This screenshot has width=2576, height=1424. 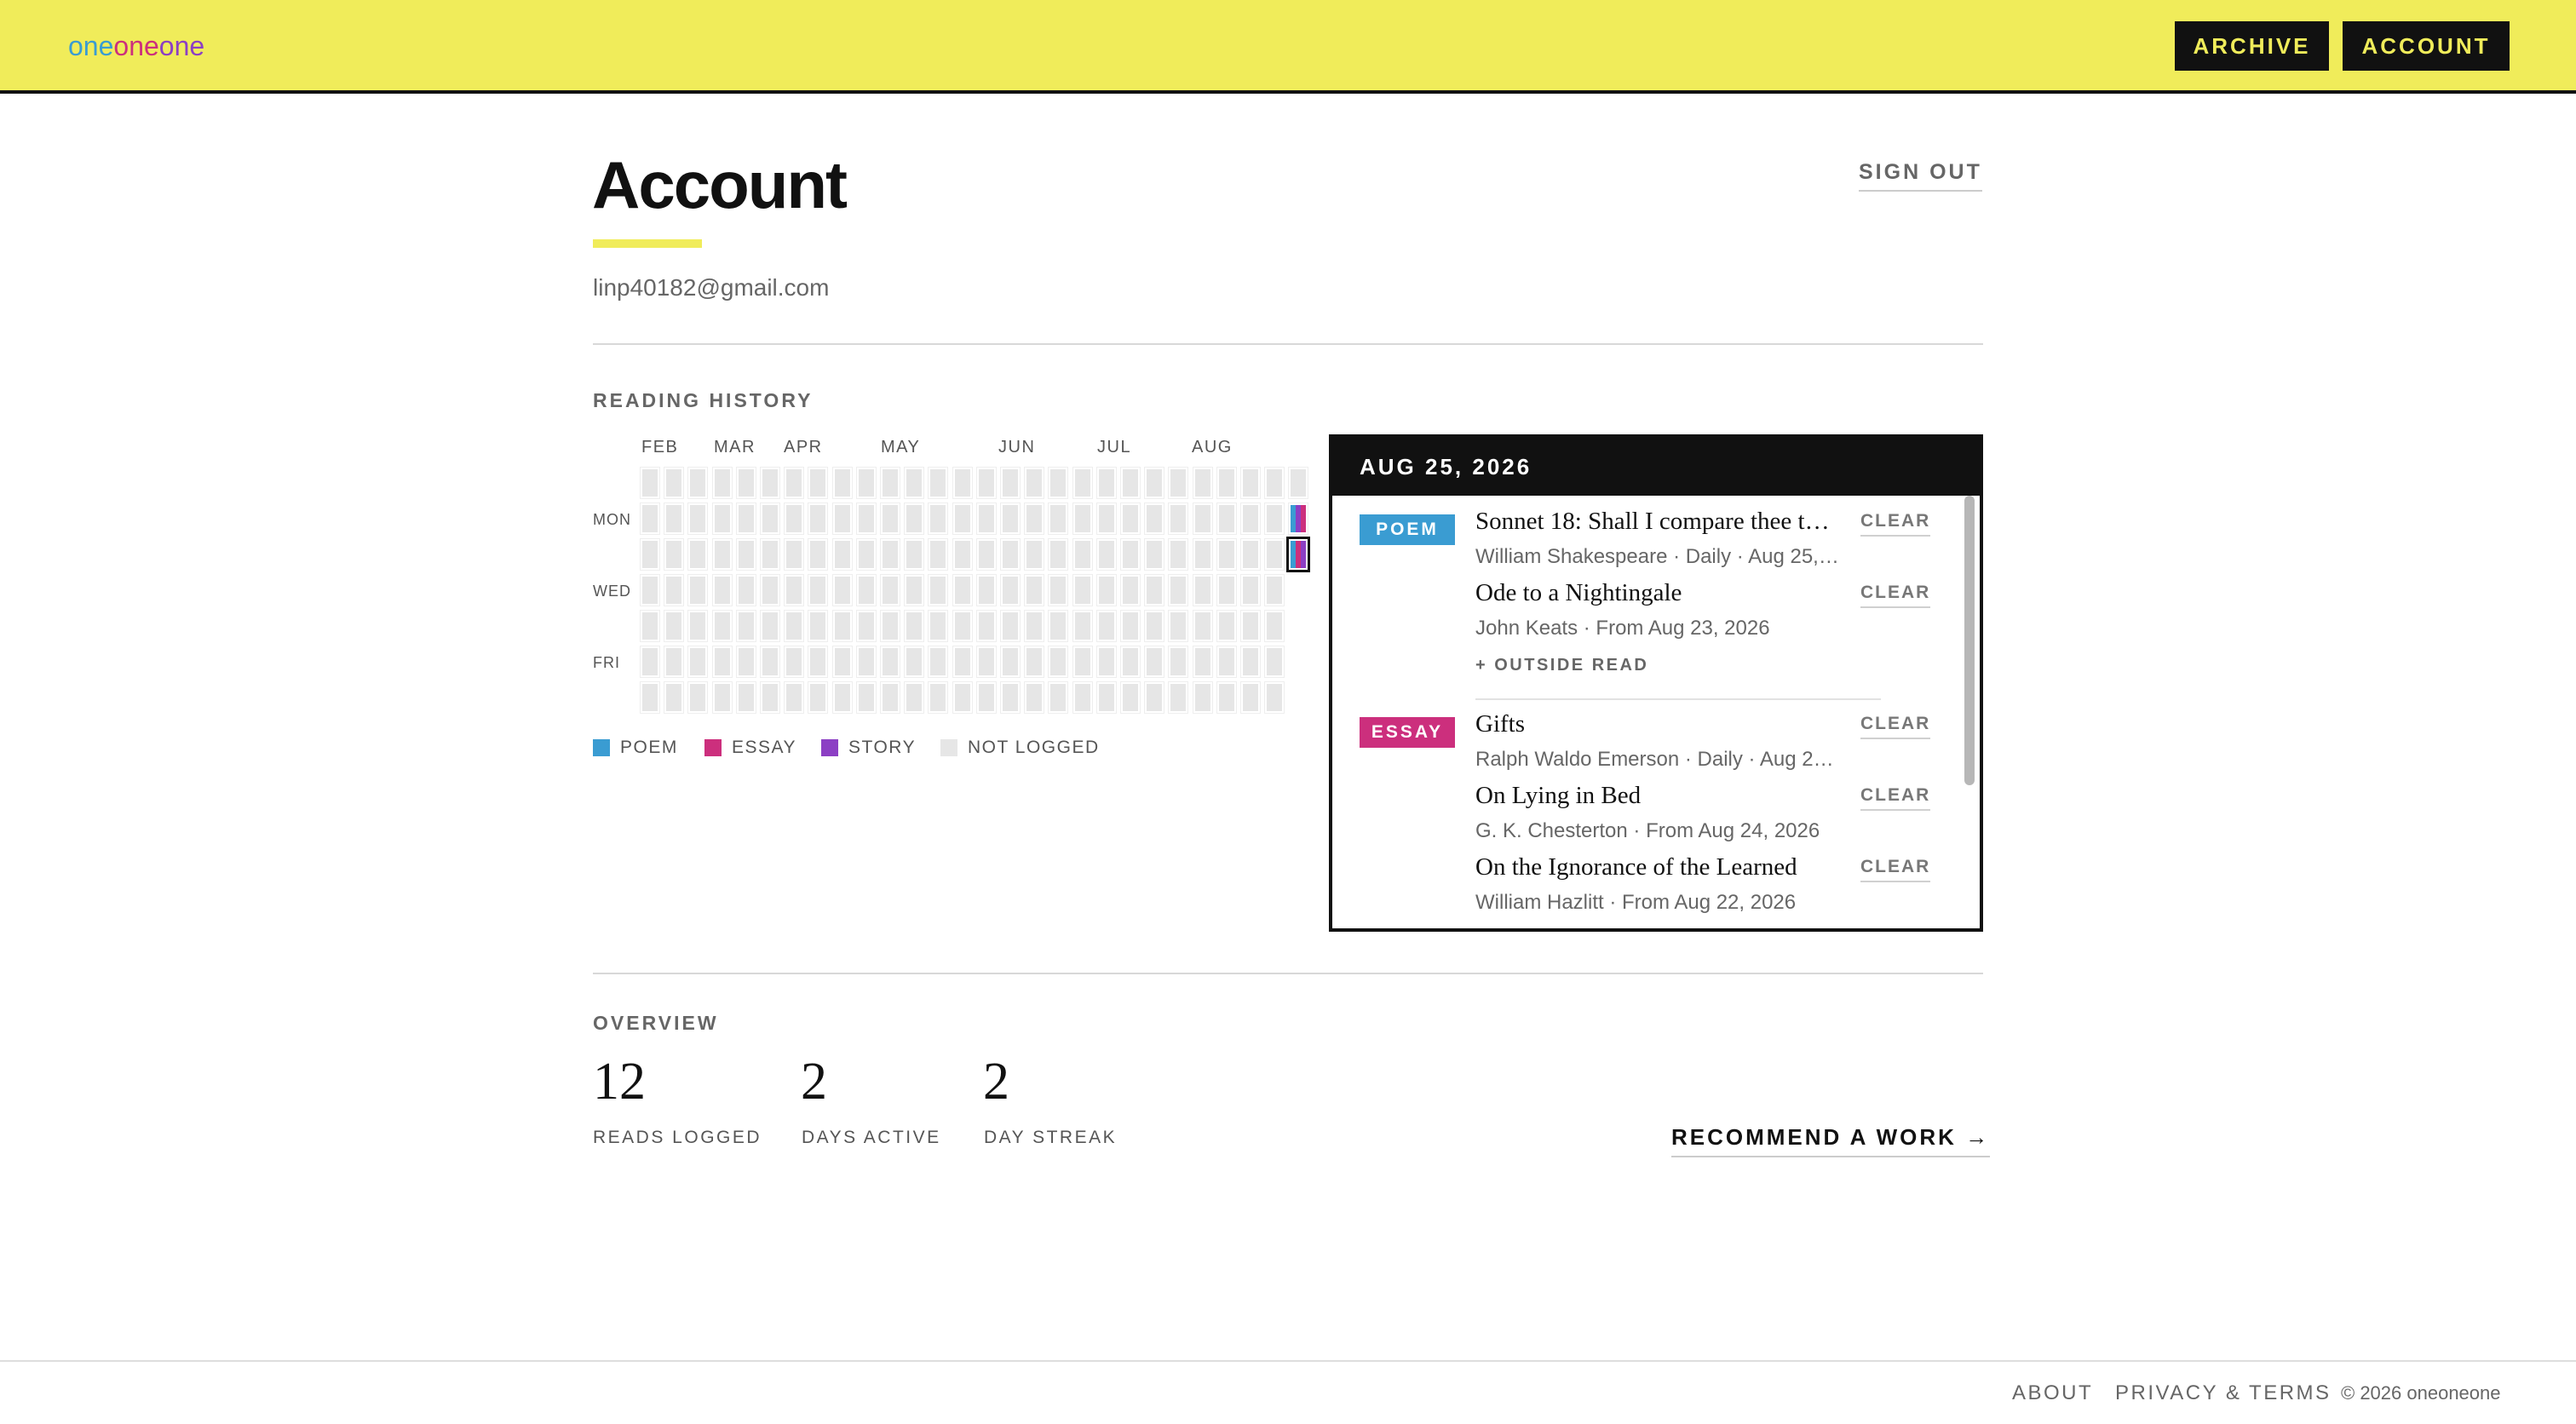 What do you see at coordinates (2224, 1393) in the screenshot?
I see `footer-privacy-link: PRIVACY & TERMS` at bounding box center [2224, 1393].